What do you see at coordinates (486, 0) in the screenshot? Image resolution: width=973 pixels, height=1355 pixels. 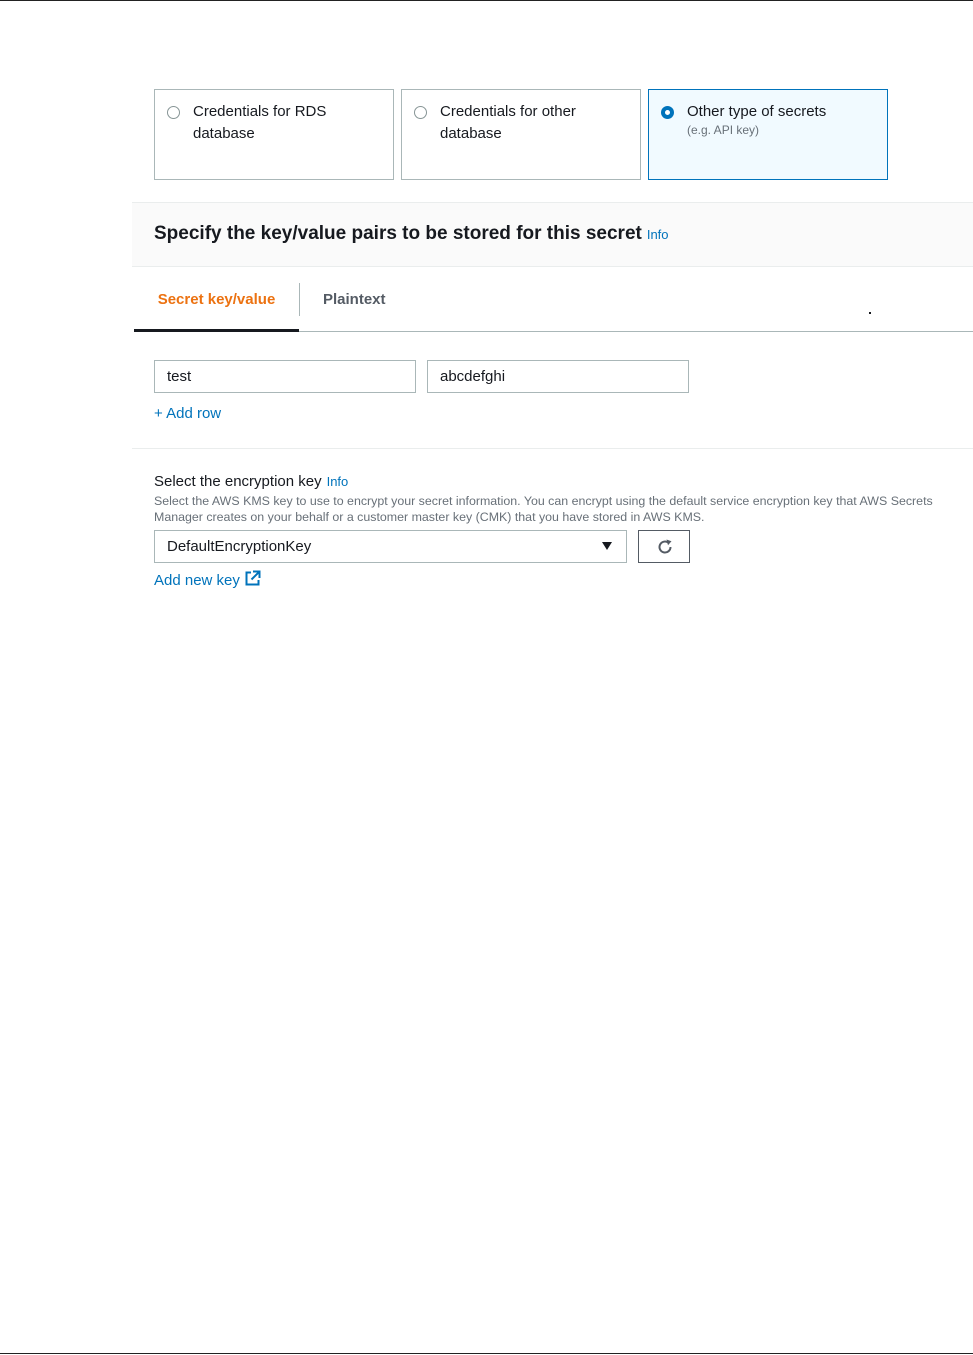 I see `top-divider` at bounding box center [486, 0].